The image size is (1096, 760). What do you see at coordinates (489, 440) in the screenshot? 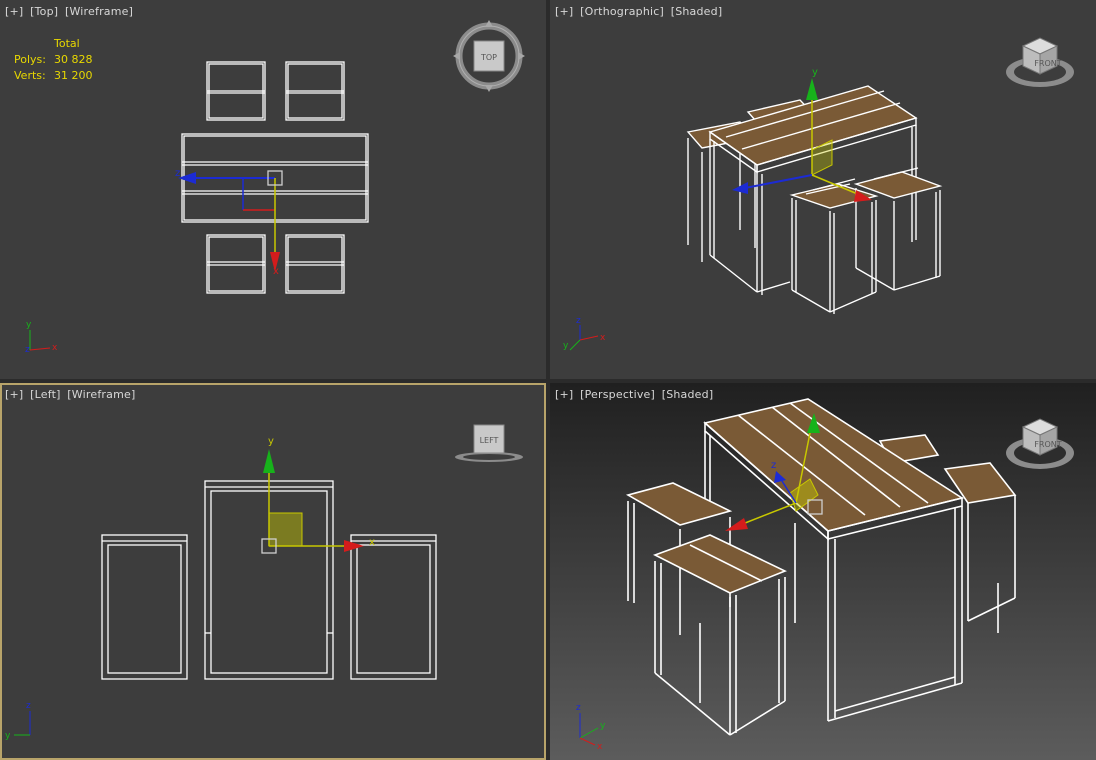
I see `viewcube-face-label: LEFT` at bounding box center [489, 440].